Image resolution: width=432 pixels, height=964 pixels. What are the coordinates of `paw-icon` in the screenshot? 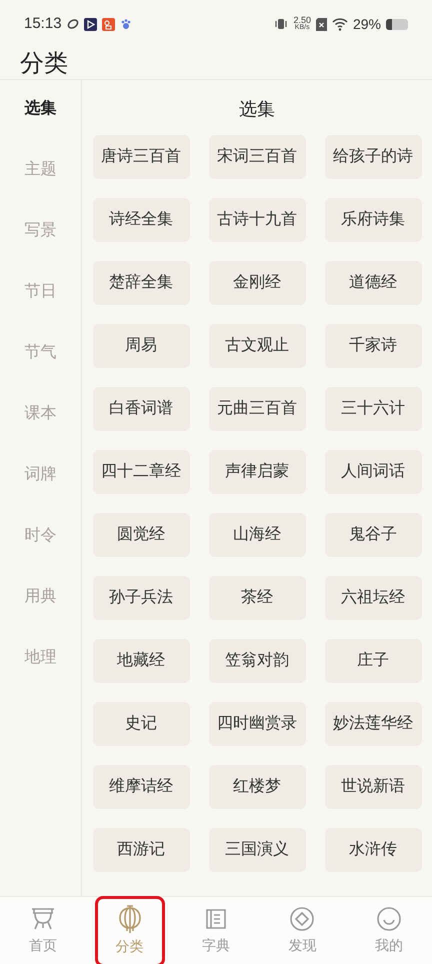 It's located at (126, 24).